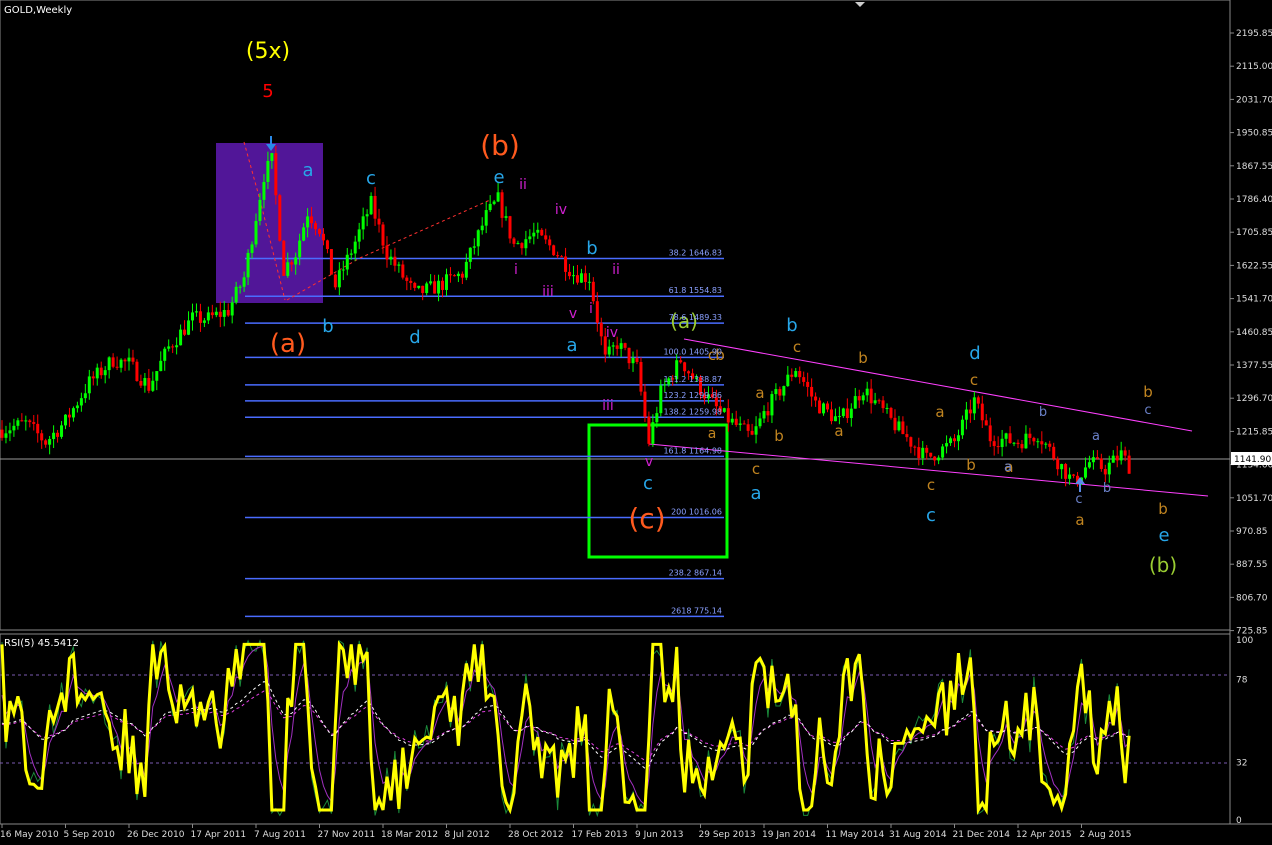 The height and width of the screenshot is (845, 1272). What do you see at coordinates (1254, 200) in the screenshot?
I see `price-tick-label: 1786.40` at bounding box center [1254, 200].